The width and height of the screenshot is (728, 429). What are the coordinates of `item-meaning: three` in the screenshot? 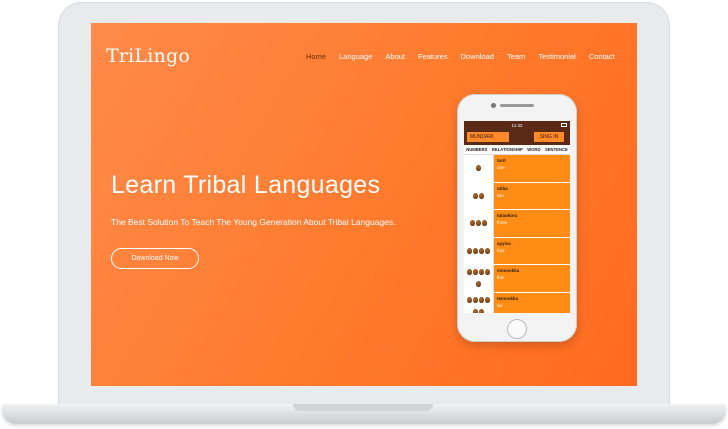 It's located at (502, 222).